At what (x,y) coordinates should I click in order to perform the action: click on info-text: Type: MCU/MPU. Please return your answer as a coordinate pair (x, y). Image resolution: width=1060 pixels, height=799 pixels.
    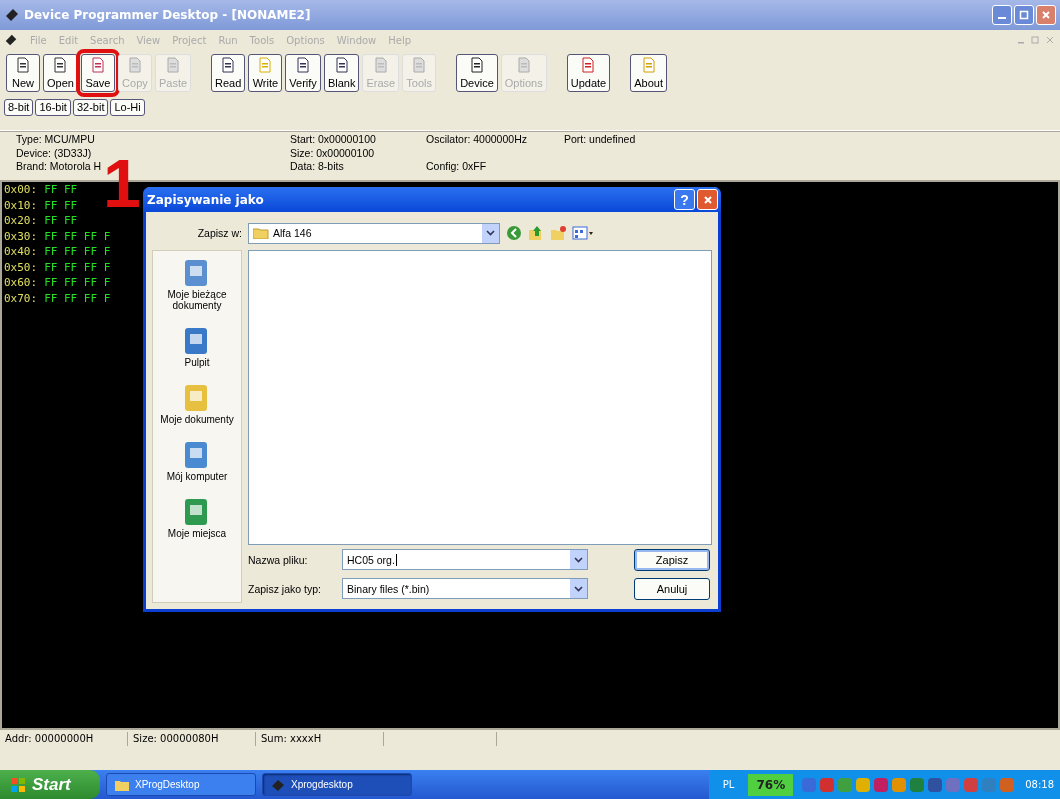
    Looking at the image, I should click on (56, 139).